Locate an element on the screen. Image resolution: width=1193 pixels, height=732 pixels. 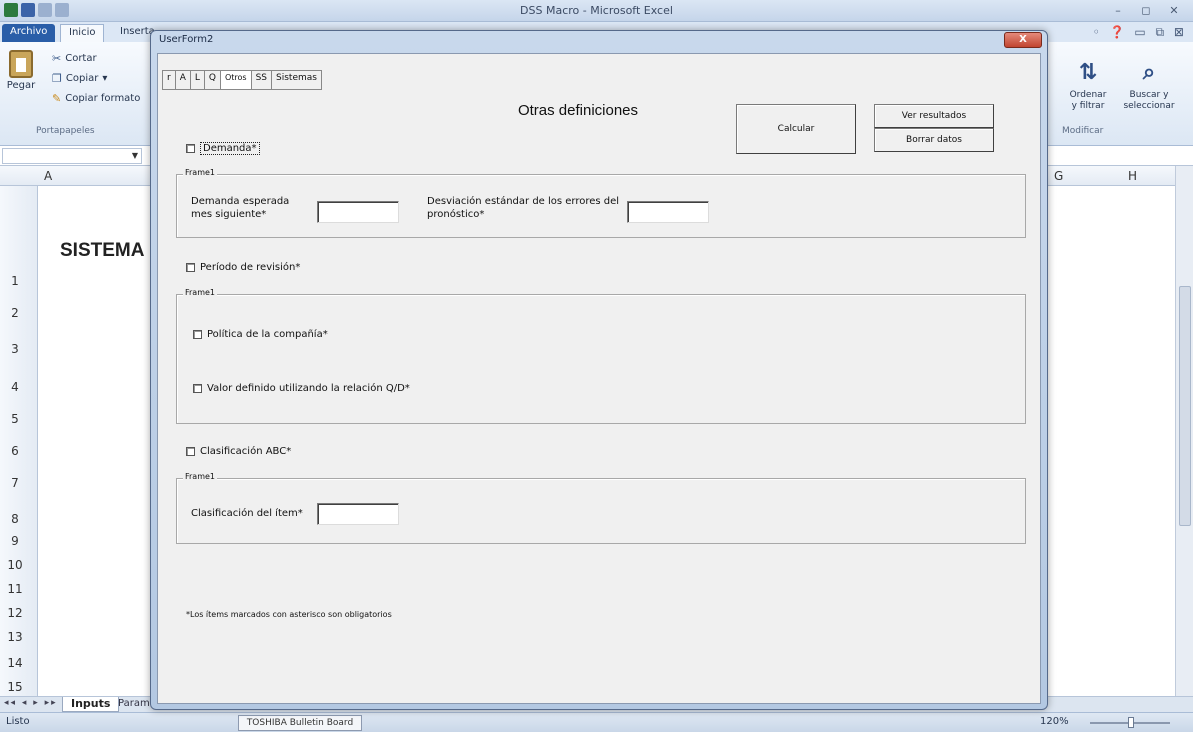
demanda-esperada-label-line2: mes siguiente* is located at coordinates (229, 214).